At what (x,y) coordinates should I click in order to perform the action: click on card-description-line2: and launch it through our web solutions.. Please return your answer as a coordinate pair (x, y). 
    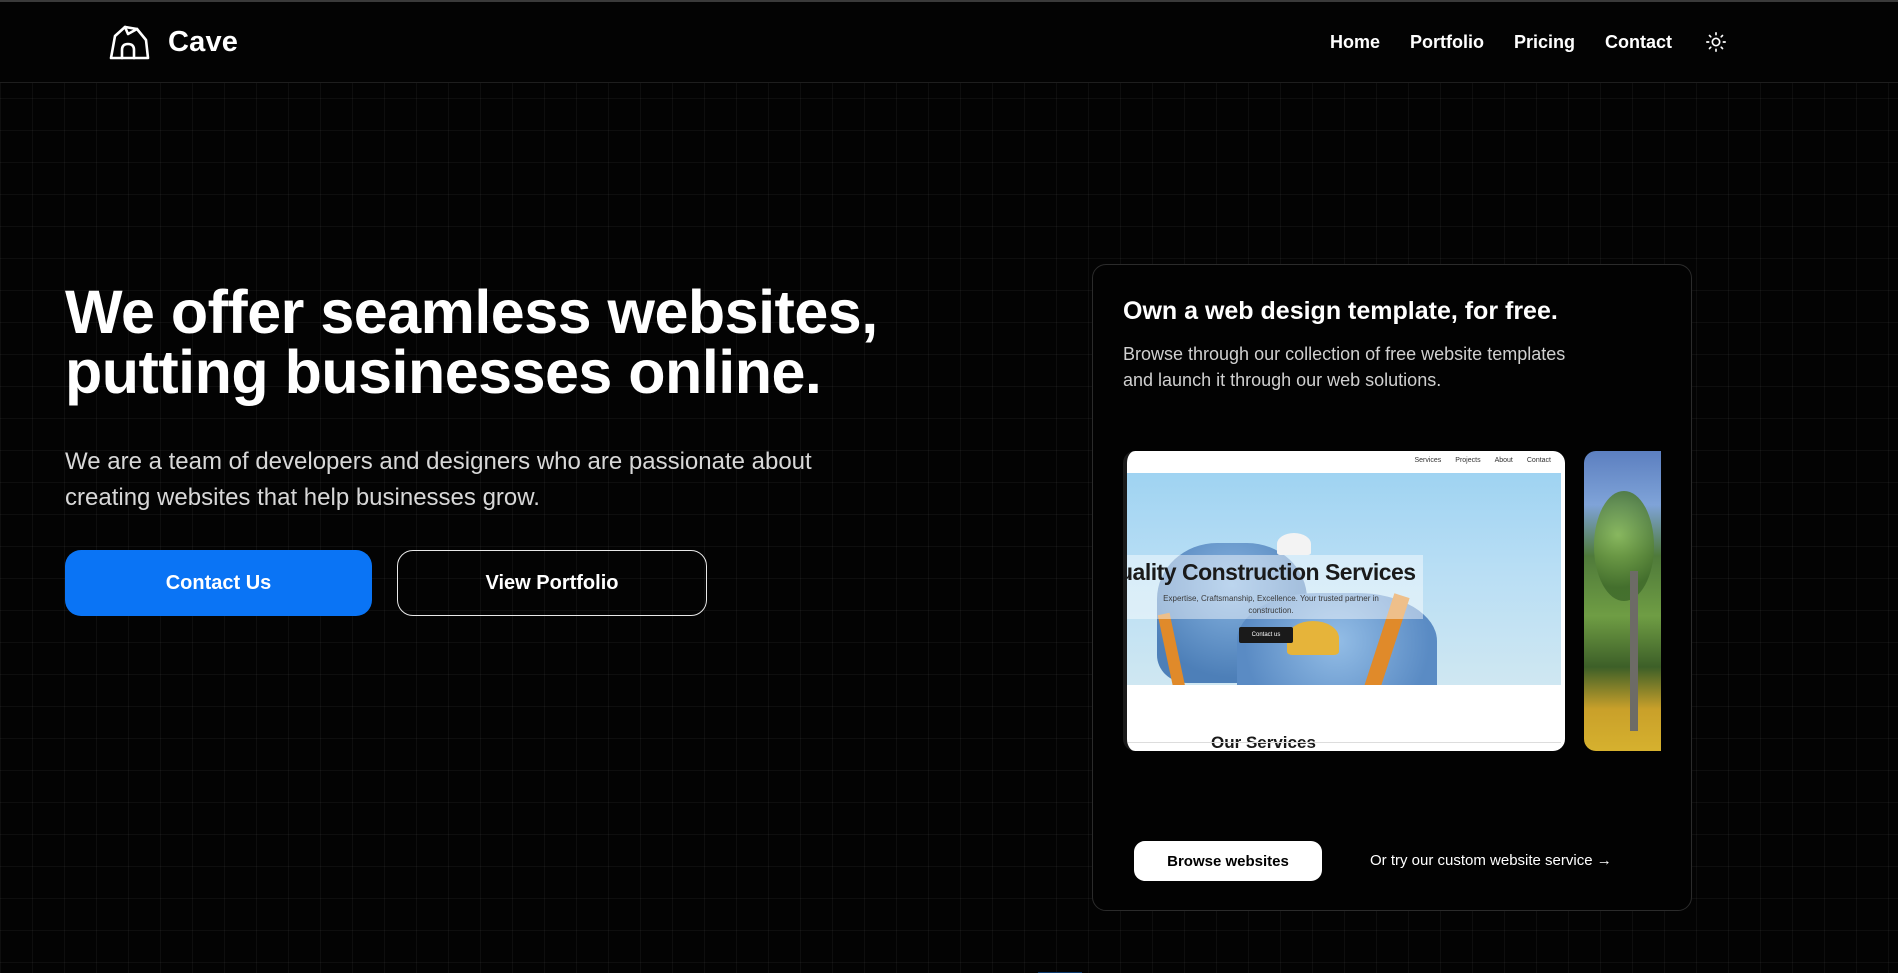
    Looking at the image, I should click on (1282, 380).